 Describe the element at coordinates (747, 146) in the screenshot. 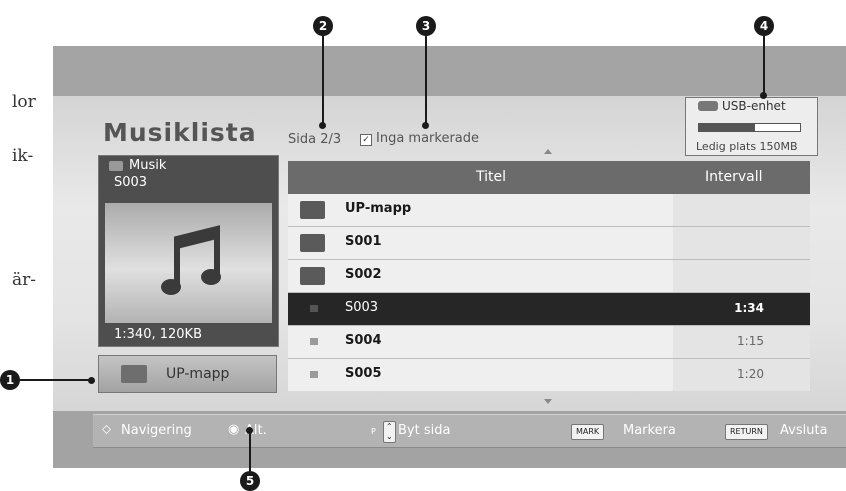

I see `usb-free-space: Ledig plats 150MB` at that location.